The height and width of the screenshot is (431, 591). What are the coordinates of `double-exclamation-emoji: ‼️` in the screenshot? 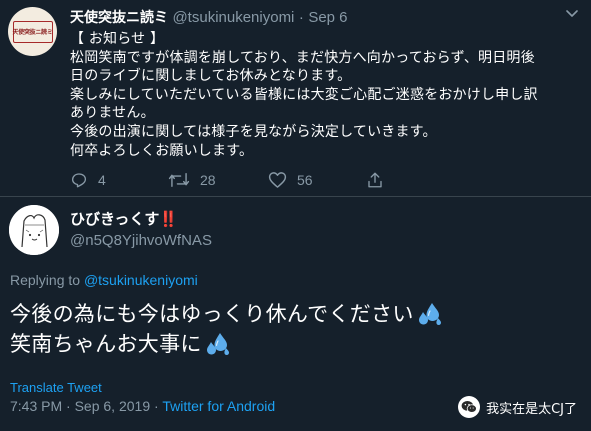 It's located at (169, 219).